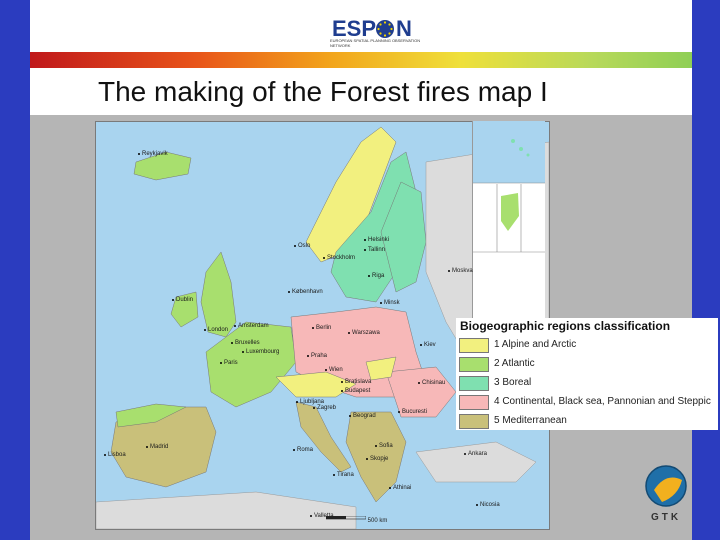 The width and height of the screenshot is (720, 540). Describe the element at coordinates (323, 91) in the screenshot. I see `slide-title: The making of the Forest fires map I` at that location.